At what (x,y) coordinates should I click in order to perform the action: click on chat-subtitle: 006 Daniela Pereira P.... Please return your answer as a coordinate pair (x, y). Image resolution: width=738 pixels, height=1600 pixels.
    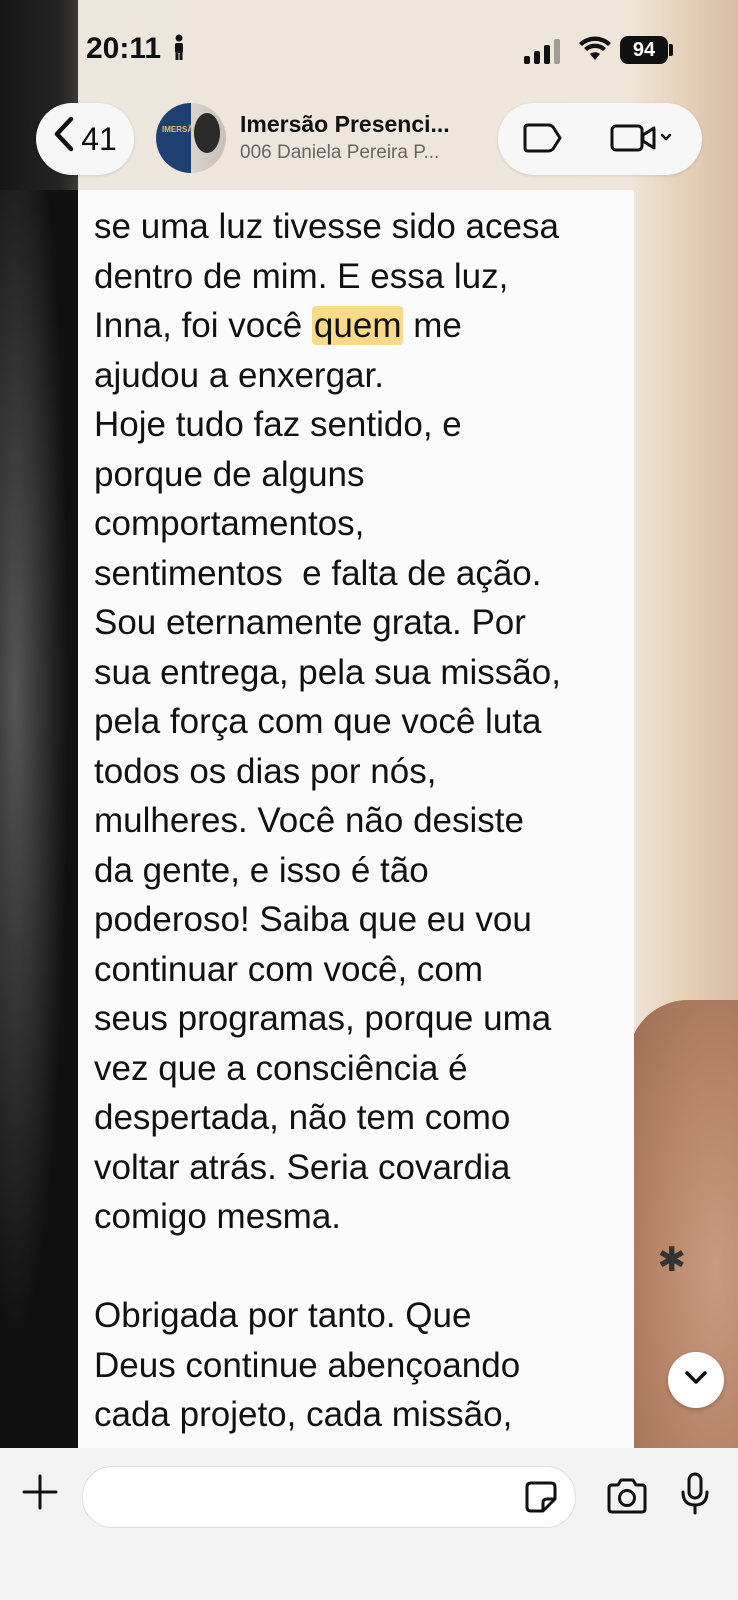
    Looking at the image, I should click on (340, 152).